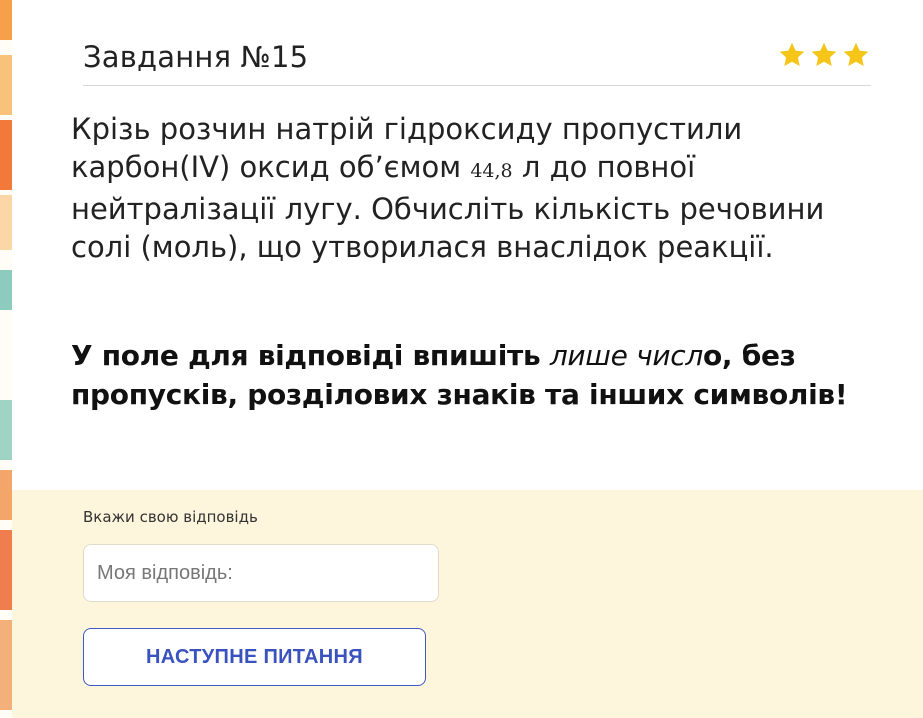 The height and width of the screenshot is (718, 923). What do you see at coordinates (477, 62) in the screenshot?
I see `task-header: Завдання №15` at bounding box center [477, 62].